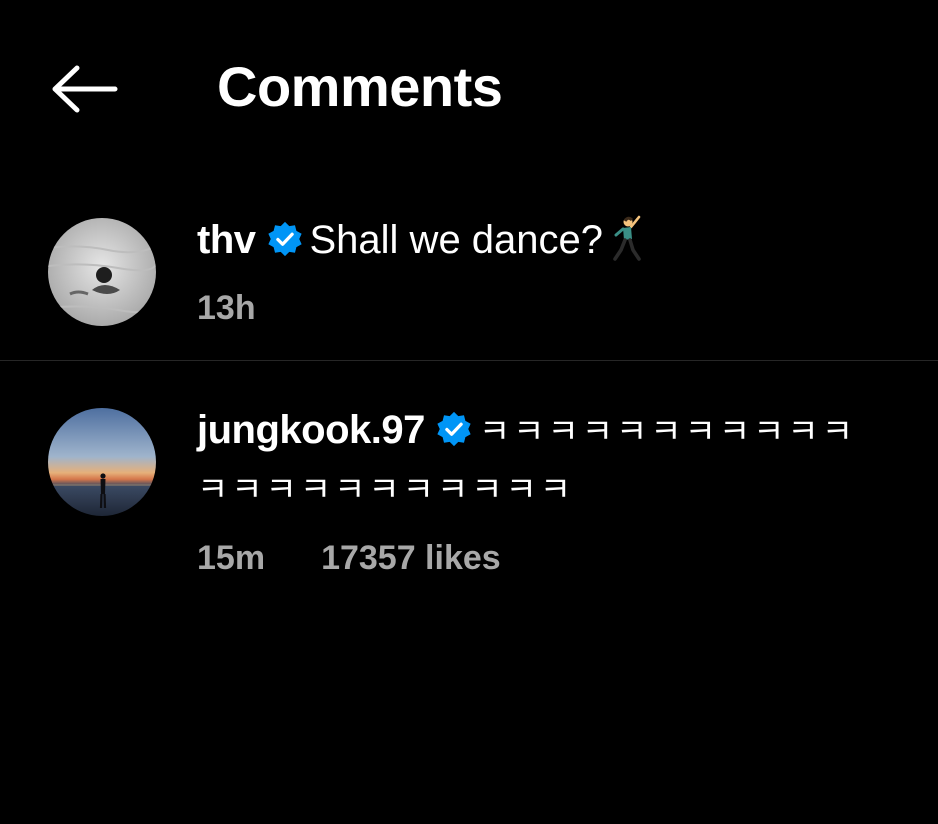 This screenshot has width=938, height=824. Describe the element at coordinates (667, 432) in the screenshot. I see `comment-text-line-1: ㅋㅋㅋㅋㅋㅋㅋㅋㅋㅋㅋ` at that location.